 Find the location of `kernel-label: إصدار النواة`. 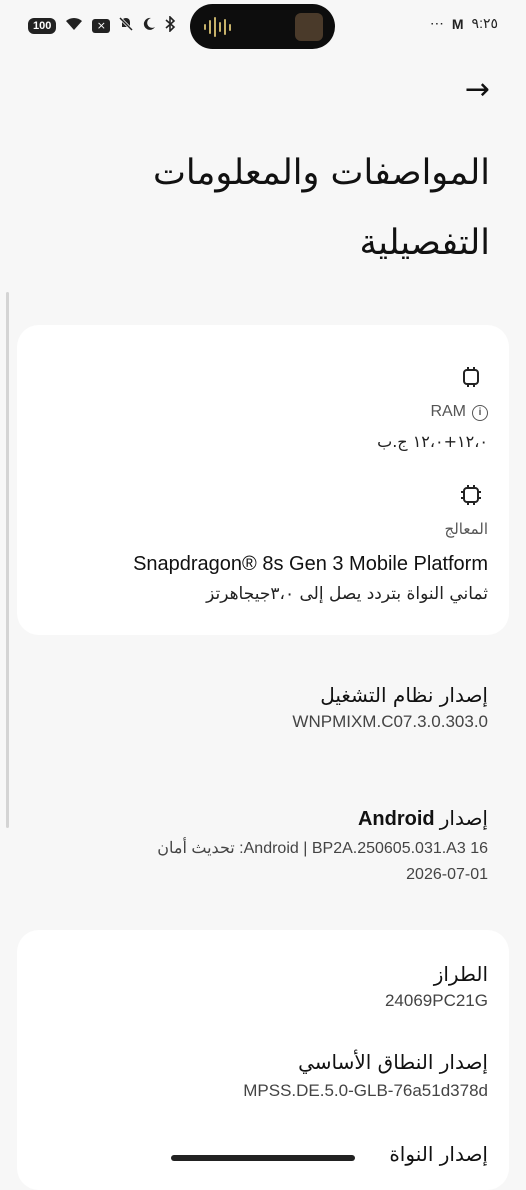

kernel-label: إصدار النواة is located at coordinates (438, 1154).